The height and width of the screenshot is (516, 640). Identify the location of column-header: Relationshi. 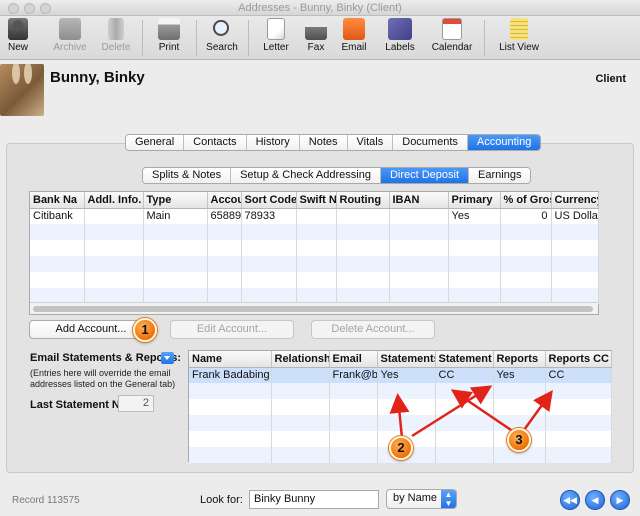
(300, 359).